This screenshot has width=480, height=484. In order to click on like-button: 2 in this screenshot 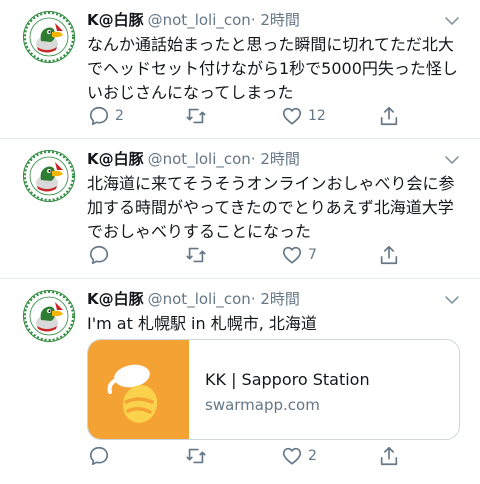, I will do `click(299, 456)`.